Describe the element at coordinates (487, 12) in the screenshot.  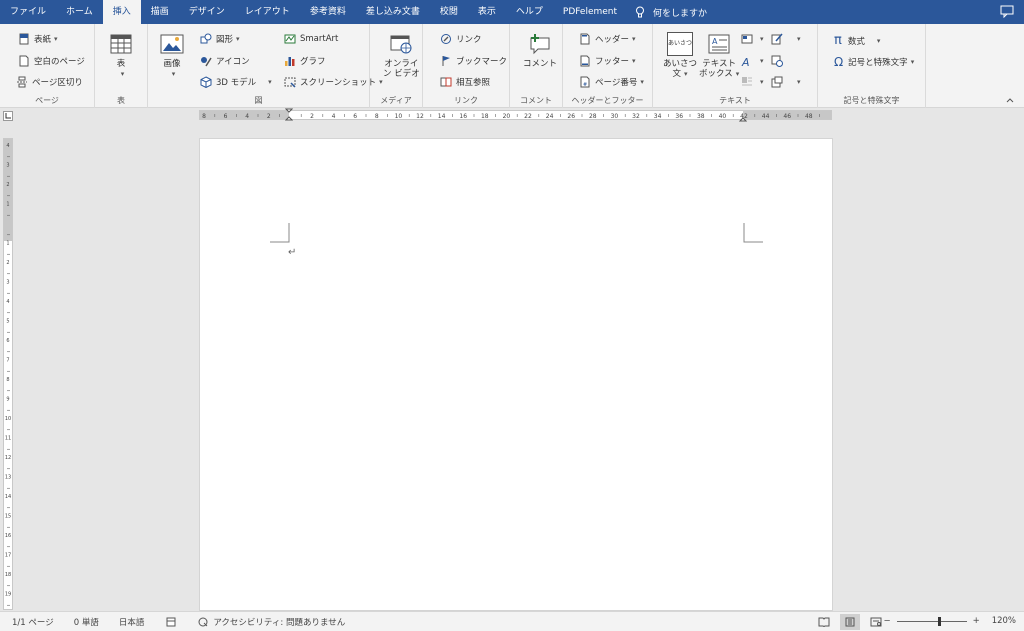
I see `tab-view: 表示` at that location.